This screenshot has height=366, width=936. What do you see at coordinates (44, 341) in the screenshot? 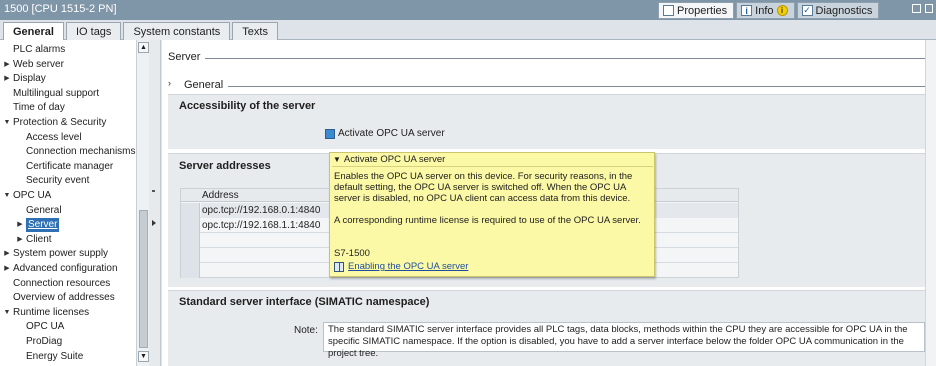
I see `tree-item-label: ProDiag` at bounding box center [44, 341].